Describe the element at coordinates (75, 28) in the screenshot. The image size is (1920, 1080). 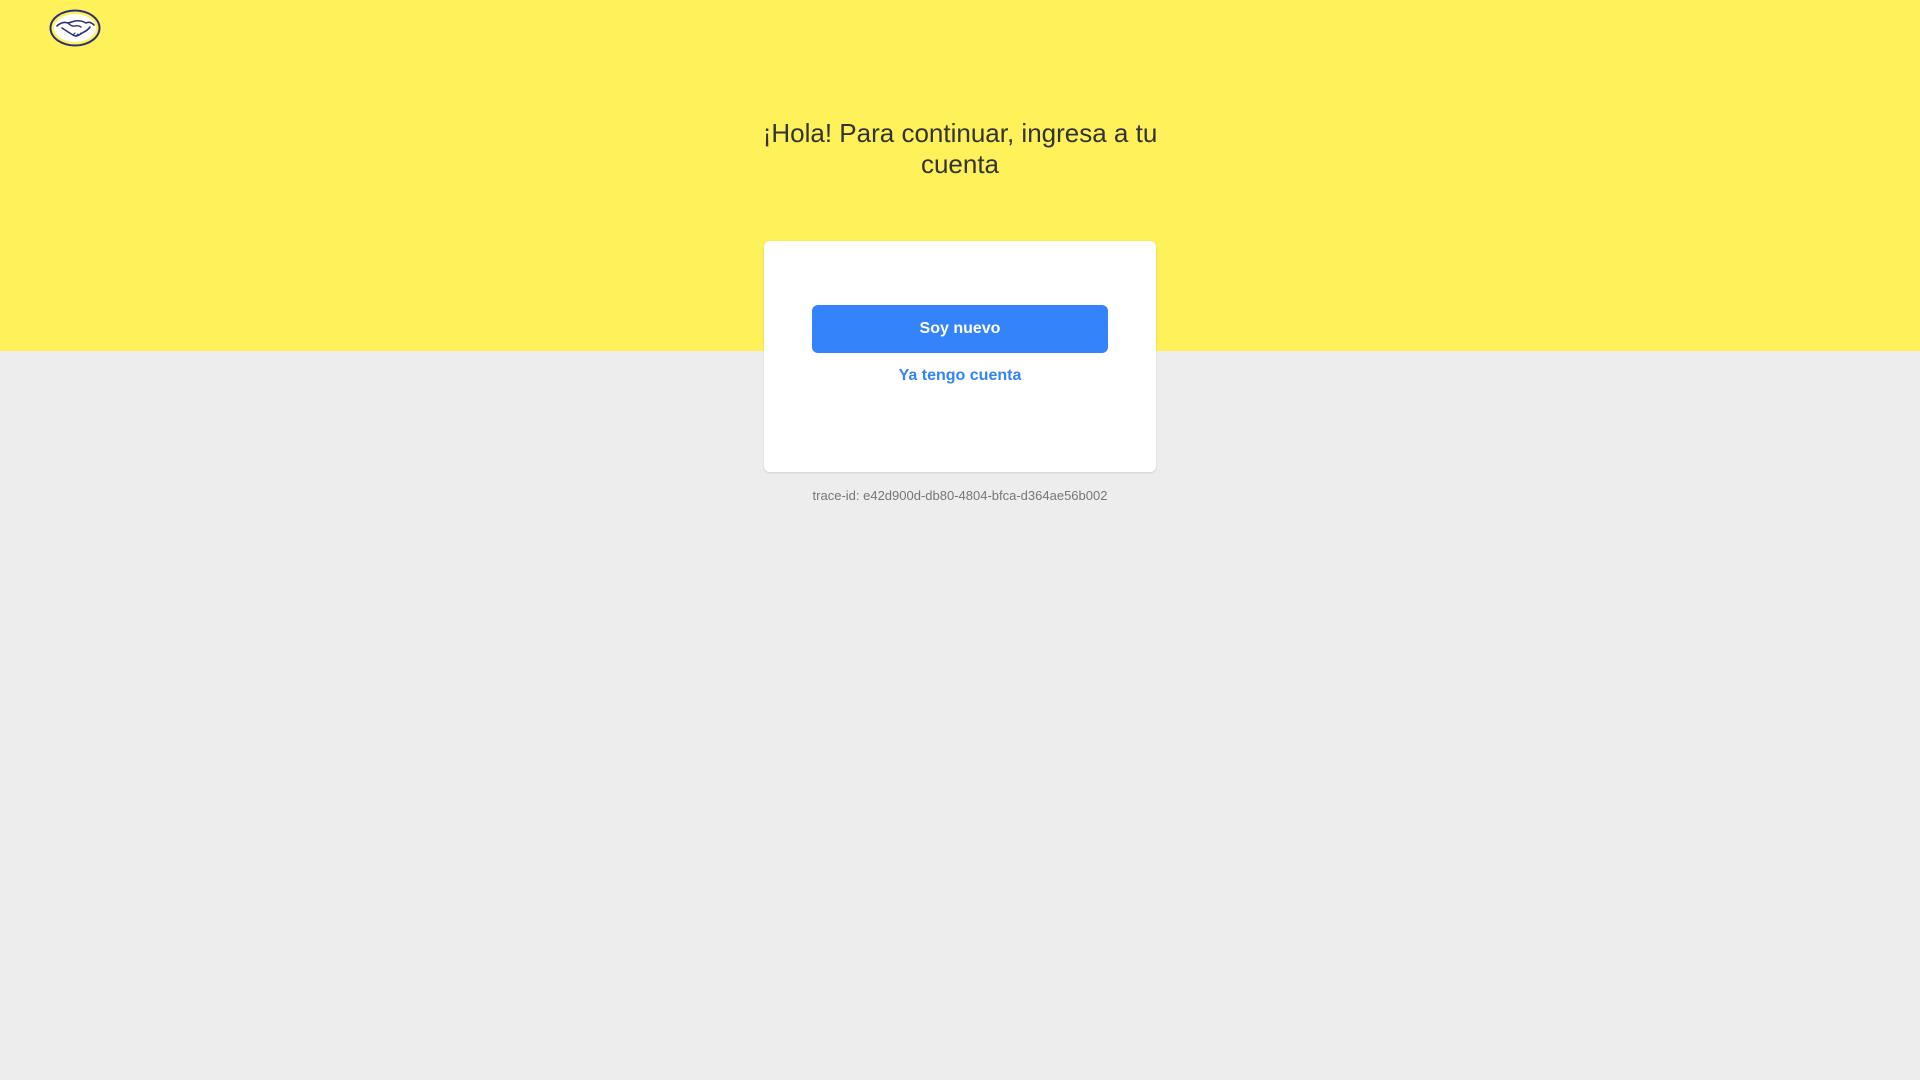
I see `handshake-logo-icon` at that location.